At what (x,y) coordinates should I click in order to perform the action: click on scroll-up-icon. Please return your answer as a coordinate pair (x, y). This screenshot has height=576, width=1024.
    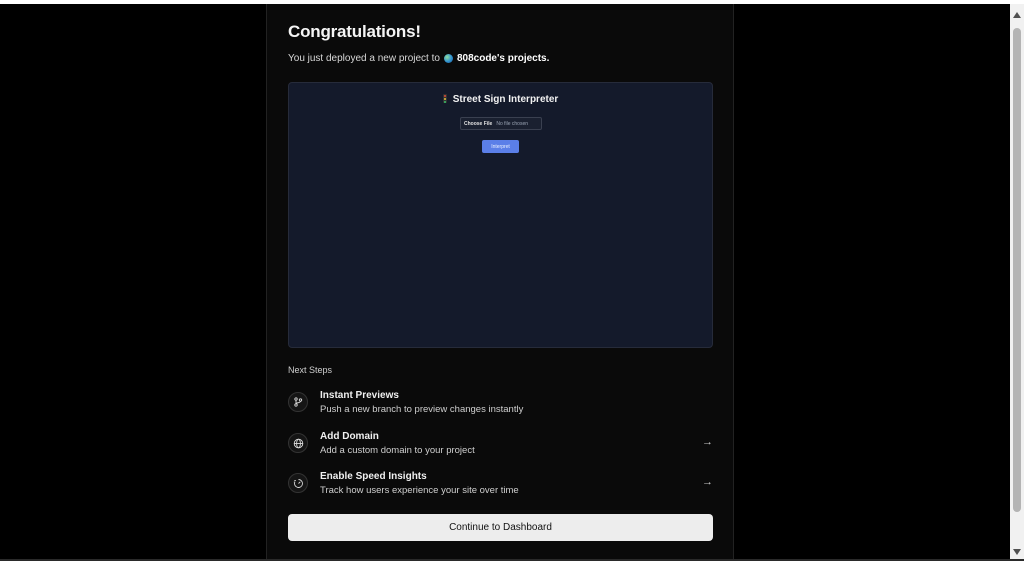
    Looking at the image, I should click on (1017, 15).